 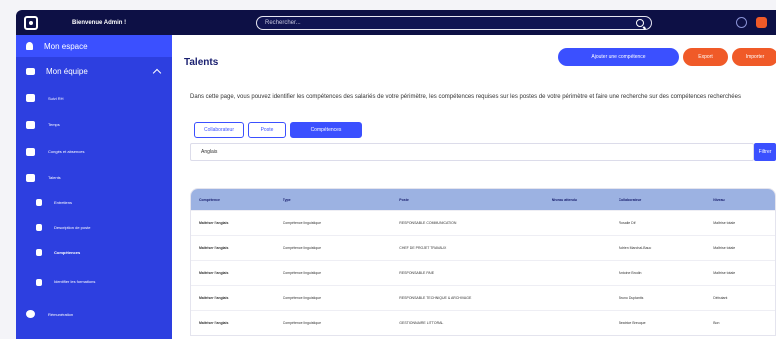 What do you see at coordinates (94, 46) in the screenshot?
I see `sidebar-item-my-space: Mon espace` at bounding box center [94, 46].